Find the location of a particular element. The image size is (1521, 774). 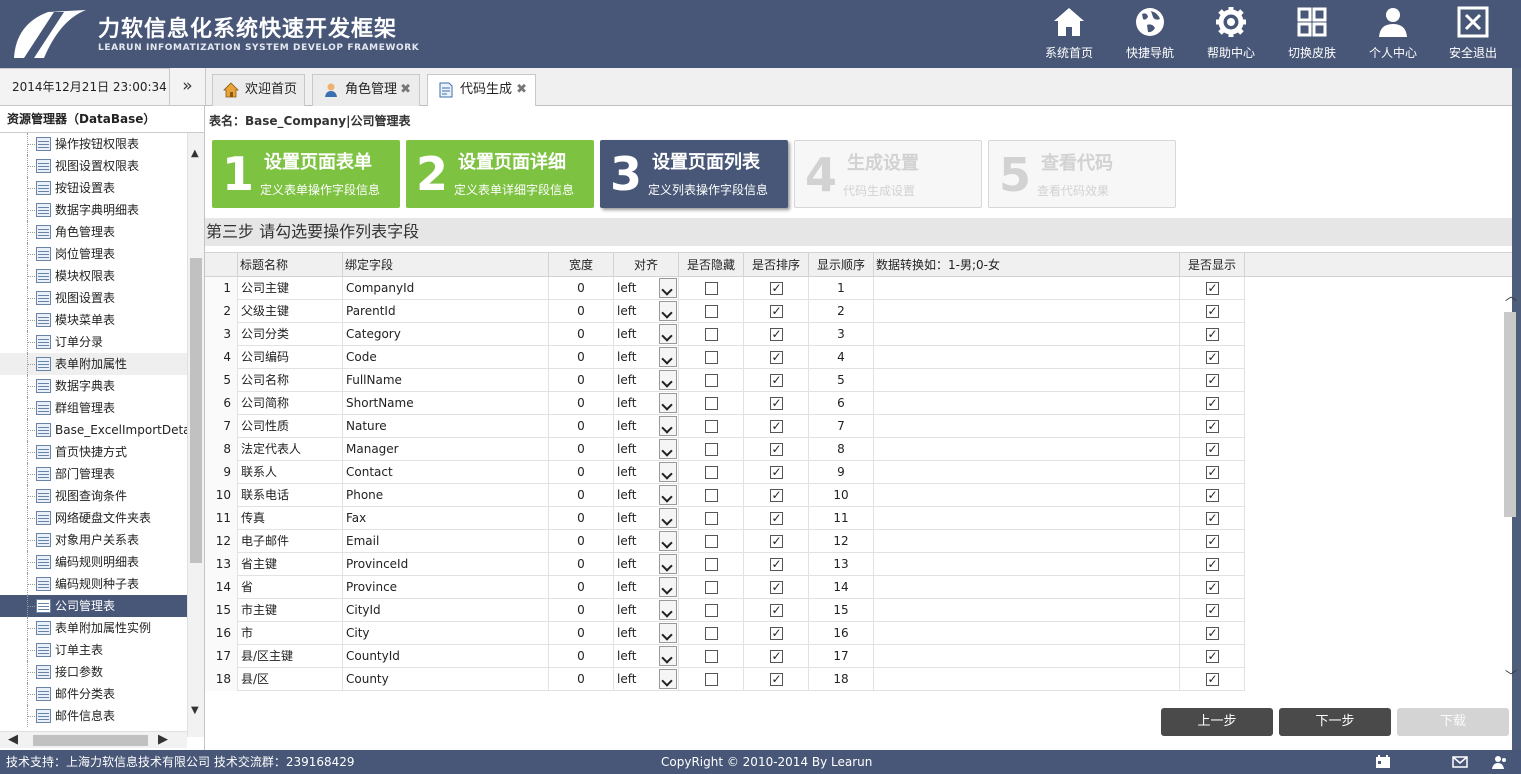

tree-item: 网络硬盘文件夹表 is located at coordinates (93, 518).